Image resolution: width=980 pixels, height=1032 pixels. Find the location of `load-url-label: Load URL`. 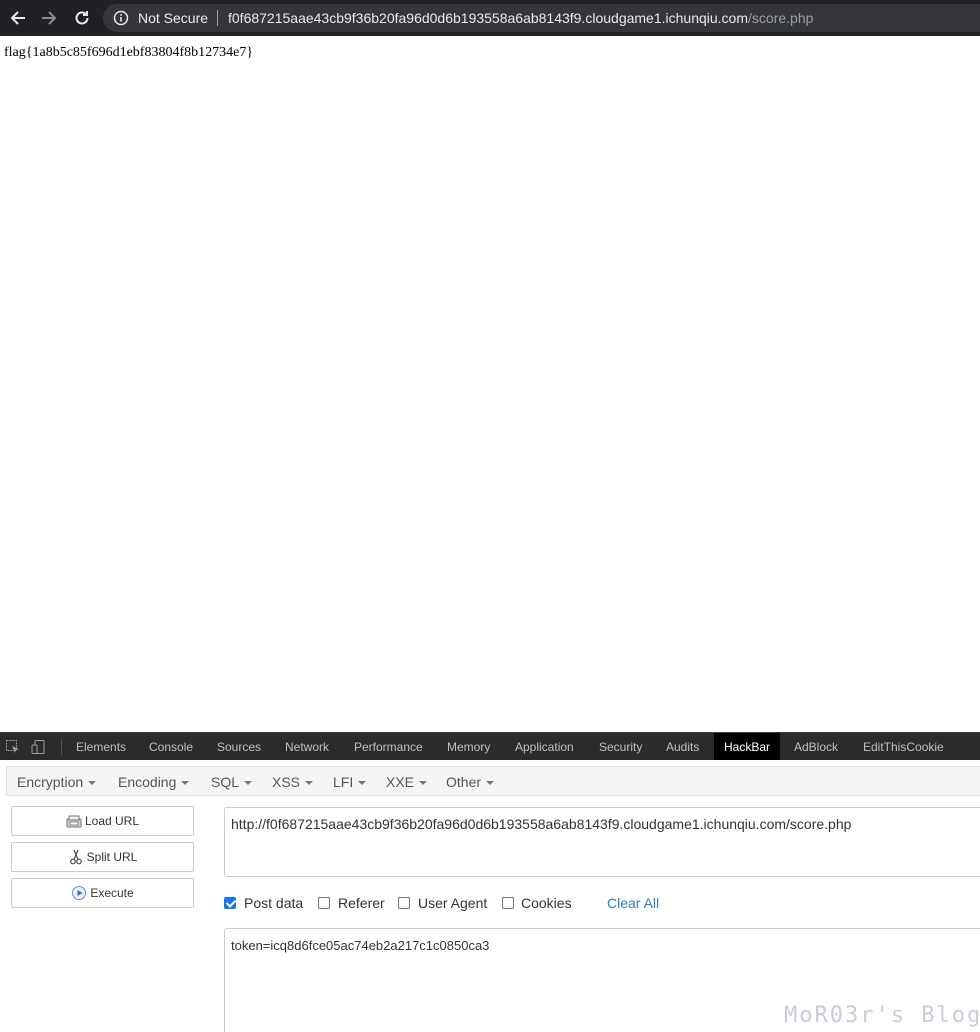

load-url-label: Load URL is located at coordinates (112, 821).